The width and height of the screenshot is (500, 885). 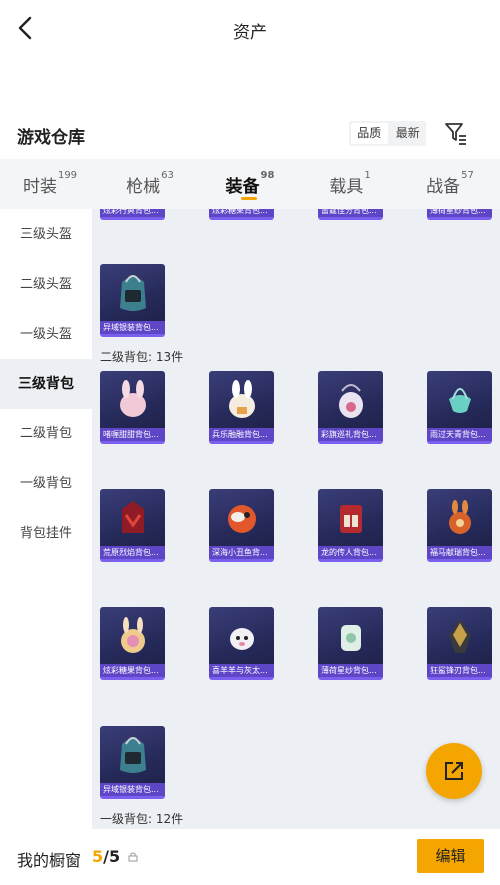 I want to click on share-fab-button, so click(x=454, y=771).